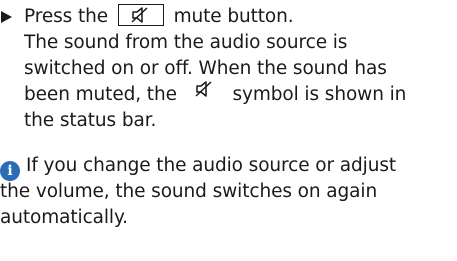  What do you see at coordinates (319, 94) in the screenshot?
I see `result-line-3-after: symbol is shown in` at bounding box center [319, 94].